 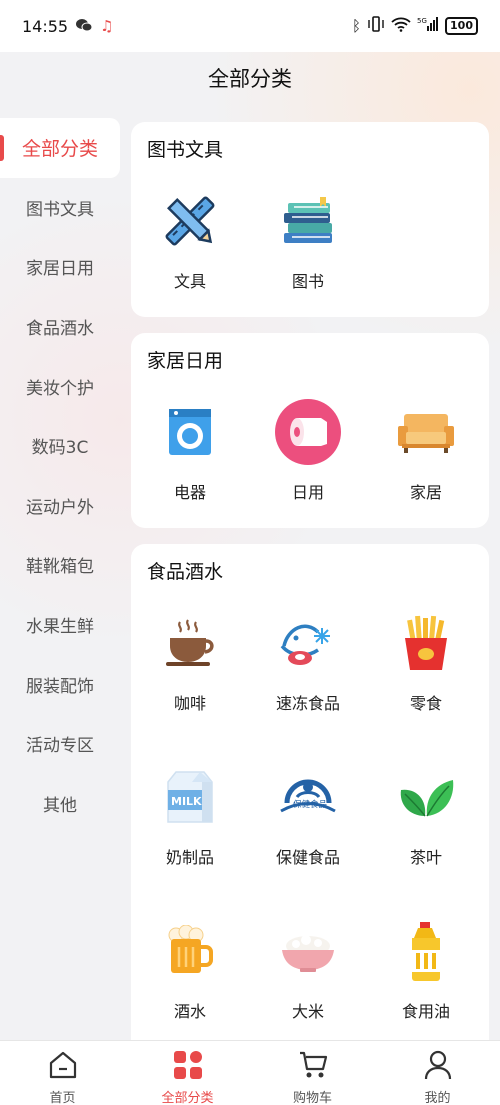 I want to click on wechat-icon, so click(x=84, y=26).